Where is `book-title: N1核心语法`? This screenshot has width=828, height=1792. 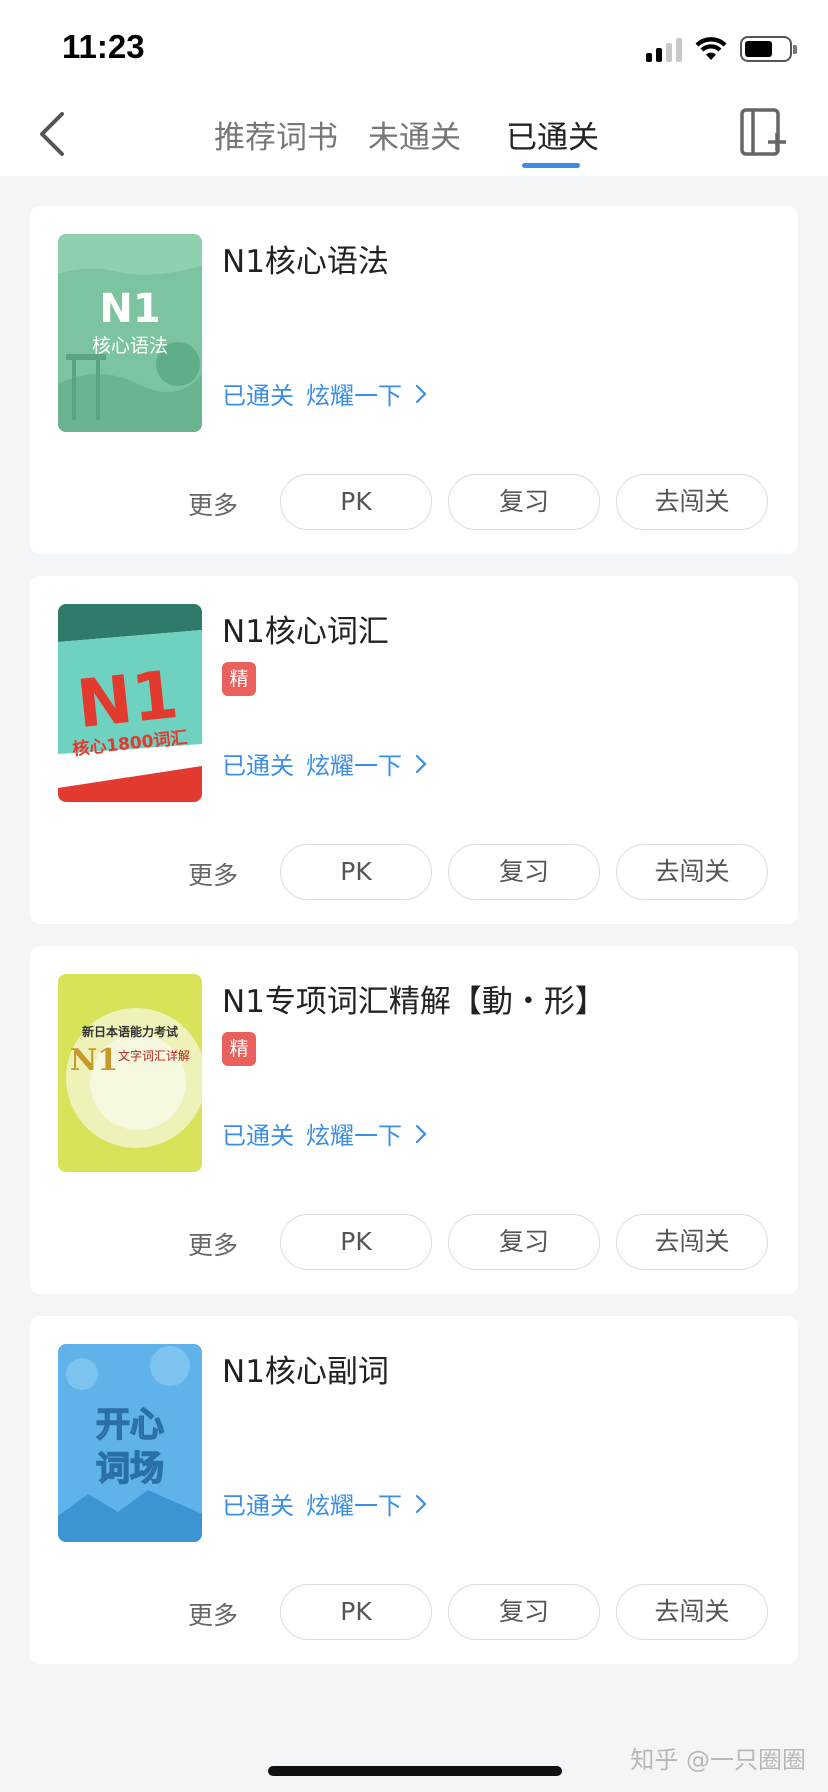
book-title: N1核心语法 is located at coordinates (305, 262).